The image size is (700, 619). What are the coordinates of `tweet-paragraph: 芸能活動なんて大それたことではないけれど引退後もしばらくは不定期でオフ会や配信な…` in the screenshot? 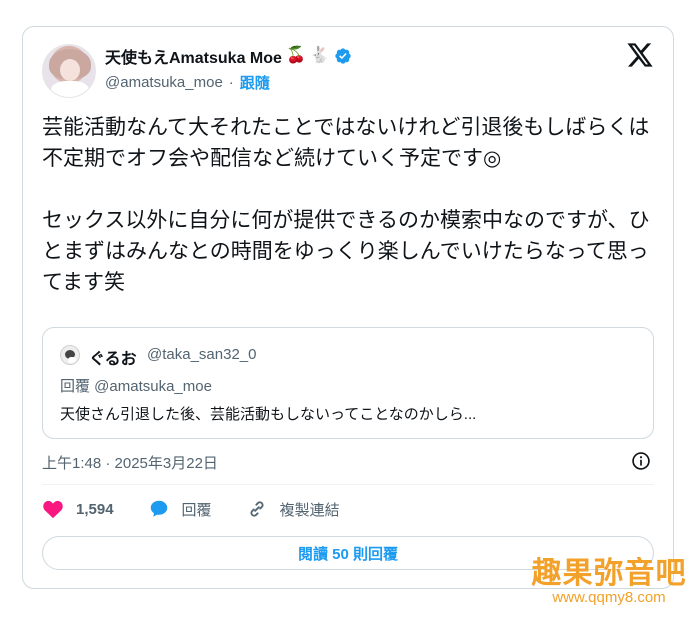 It's located at (346, 143).